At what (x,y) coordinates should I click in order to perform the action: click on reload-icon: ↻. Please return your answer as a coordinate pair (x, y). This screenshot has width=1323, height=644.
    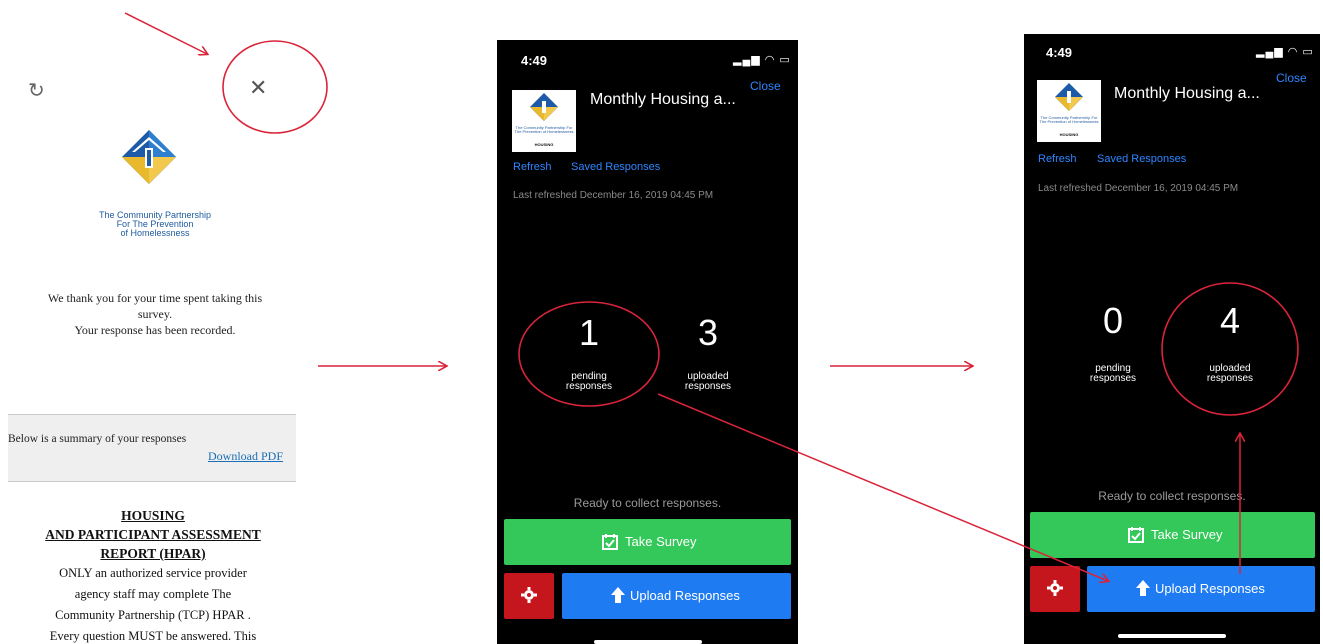
    Looking at the image, I should click on (36, 90).